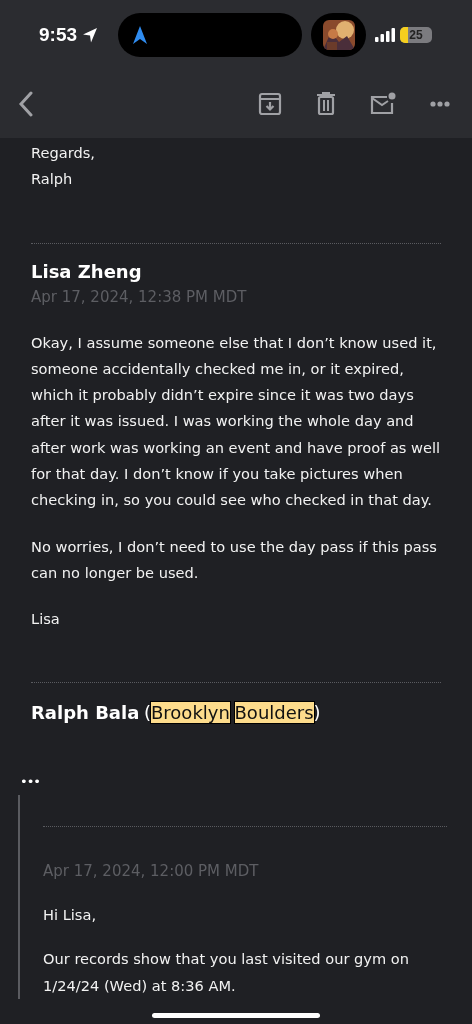 This screenshot has width=472, height=1024. Describe the element at coordinates (147, 712) in the screenshot. I see `paren-text: (` at that location.